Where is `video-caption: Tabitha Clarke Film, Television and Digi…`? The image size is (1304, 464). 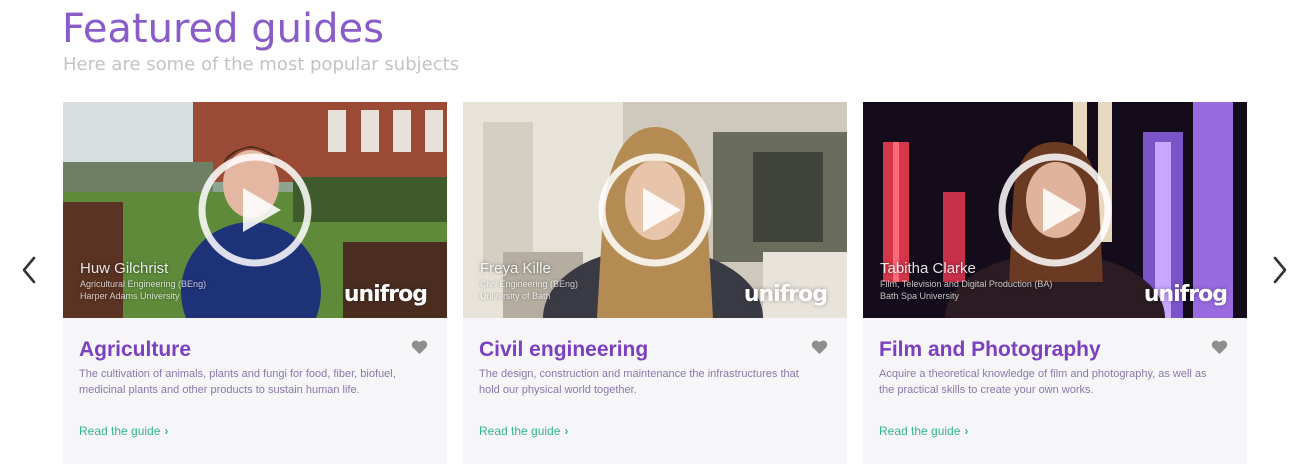
video-caption: Tabitha Clarke Film, Television and Digi… is located at coordinates (966, 281).